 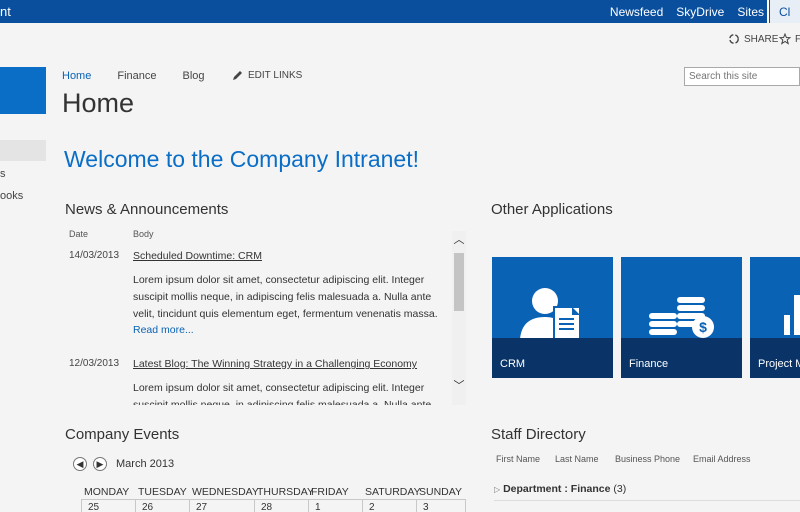 I want to click on calendar-day-header: MONDAY, so click(x=107, y=492).